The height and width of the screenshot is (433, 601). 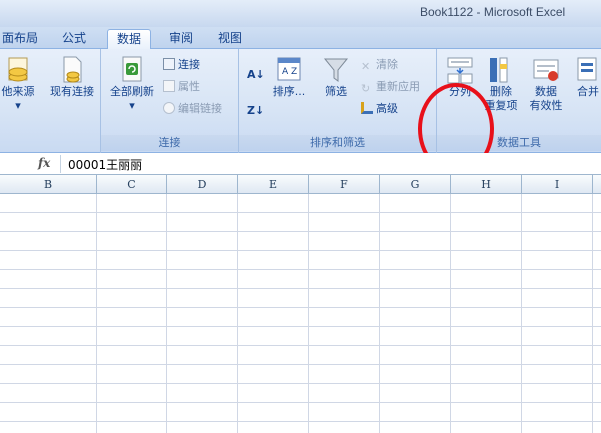 I want to click on existing-connections-icon, so click(x=72, y=69).